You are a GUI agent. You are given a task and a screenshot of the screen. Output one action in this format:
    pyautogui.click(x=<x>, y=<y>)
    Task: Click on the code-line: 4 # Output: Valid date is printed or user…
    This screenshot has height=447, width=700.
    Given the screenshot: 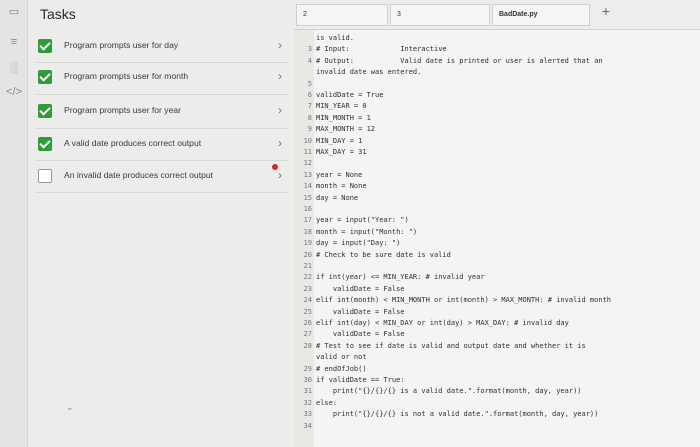 What is the action you would take?
    pyautogui.click(x=497, y=61)
    